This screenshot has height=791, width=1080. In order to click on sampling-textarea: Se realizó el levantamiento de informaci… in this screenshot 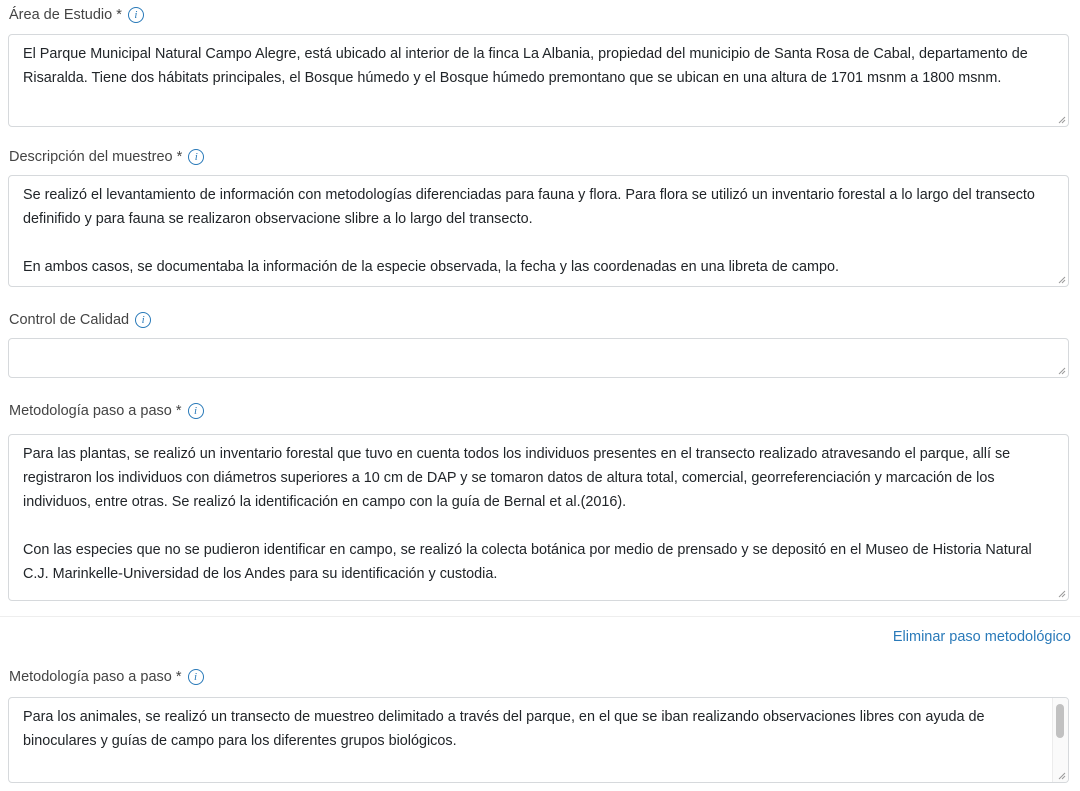, I will do `click(538, 231)`.